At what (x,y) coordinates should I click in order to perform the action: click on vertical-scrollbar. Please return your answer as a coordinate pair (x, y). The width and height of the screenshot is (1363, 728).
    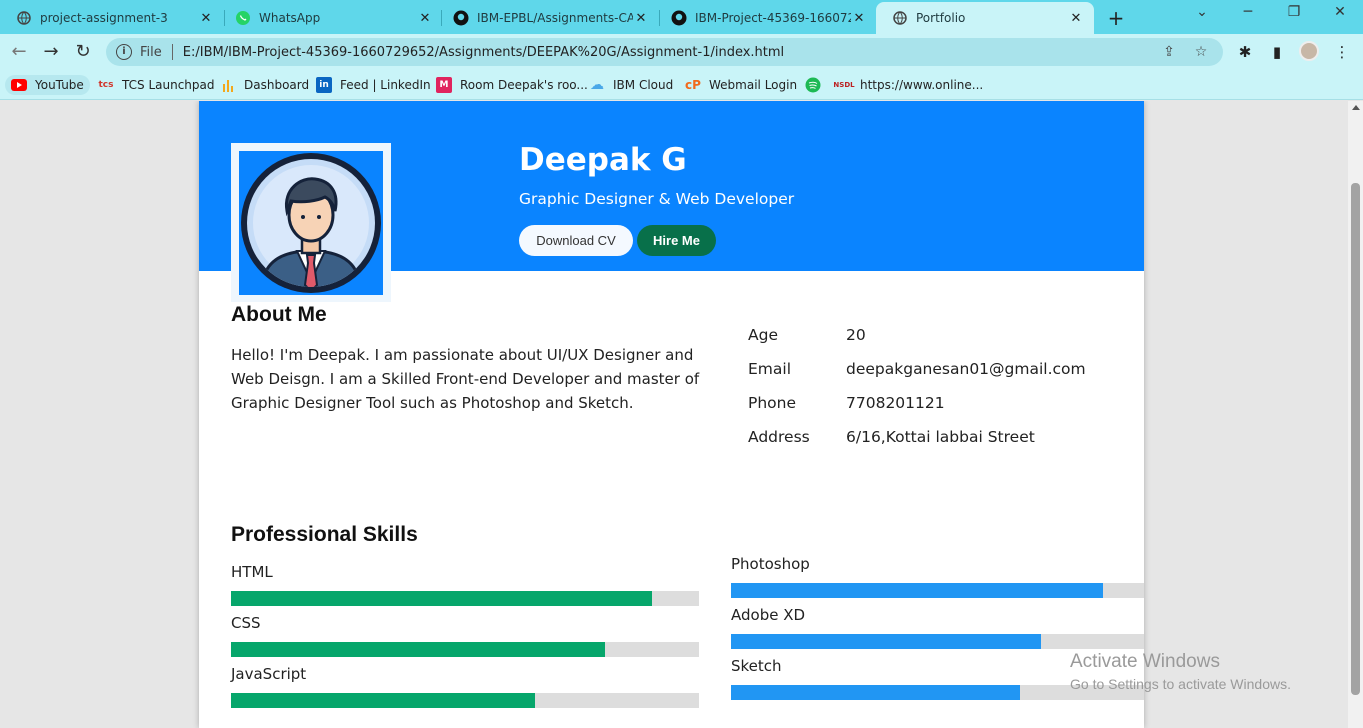
    Looking at the image, I should click on (1355, 414).